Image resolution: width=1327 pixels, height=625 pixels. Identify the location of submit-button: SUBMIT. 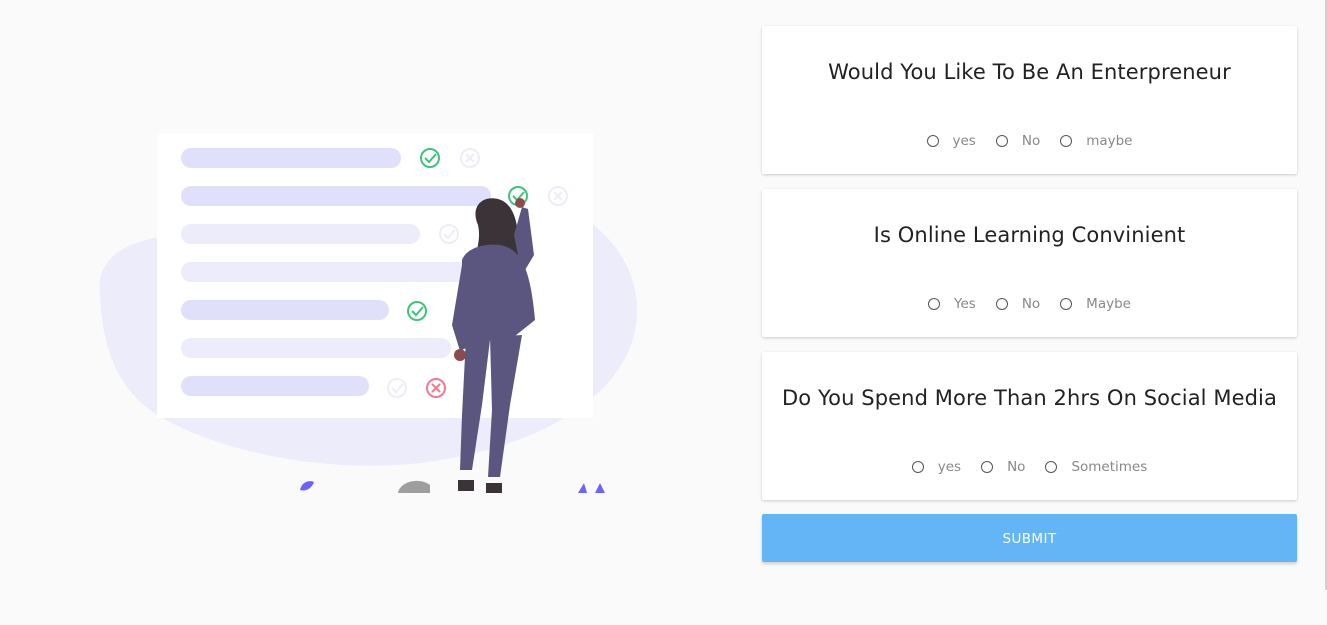
(1029, 538).